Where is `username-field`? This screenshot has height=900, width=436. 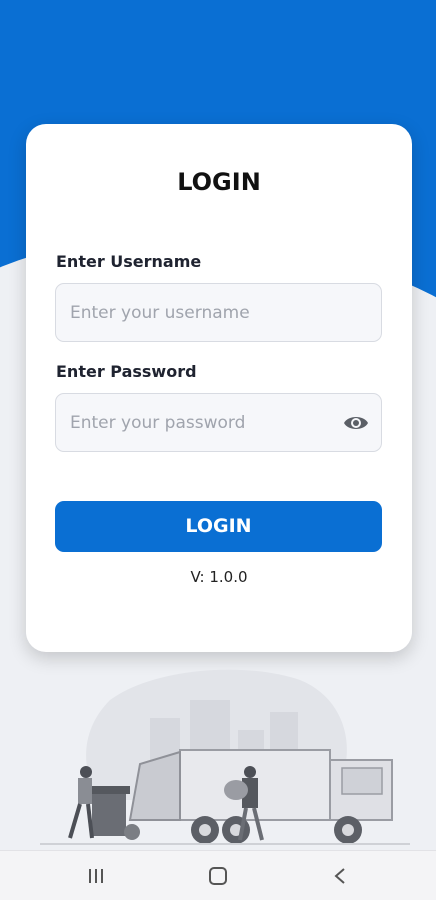 username-field is located at coordinates (218, 312).